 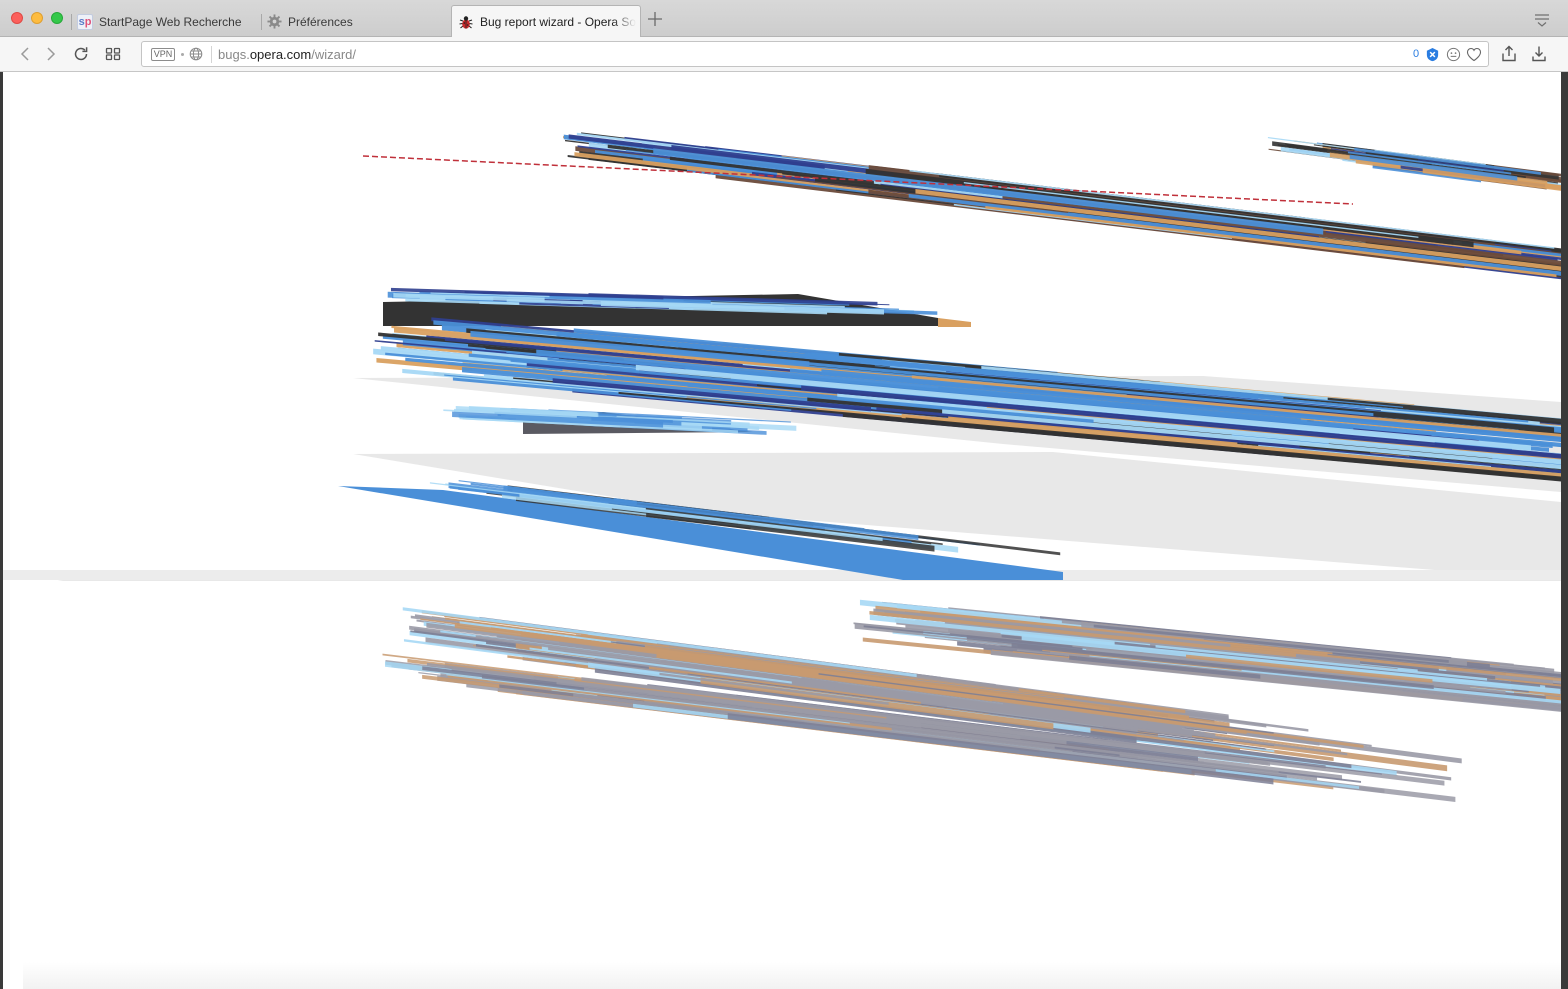 What do you see at coordinates (1474, 54) in the screenshot?
I see `heart-icon` at bounding box center [1474, 54].